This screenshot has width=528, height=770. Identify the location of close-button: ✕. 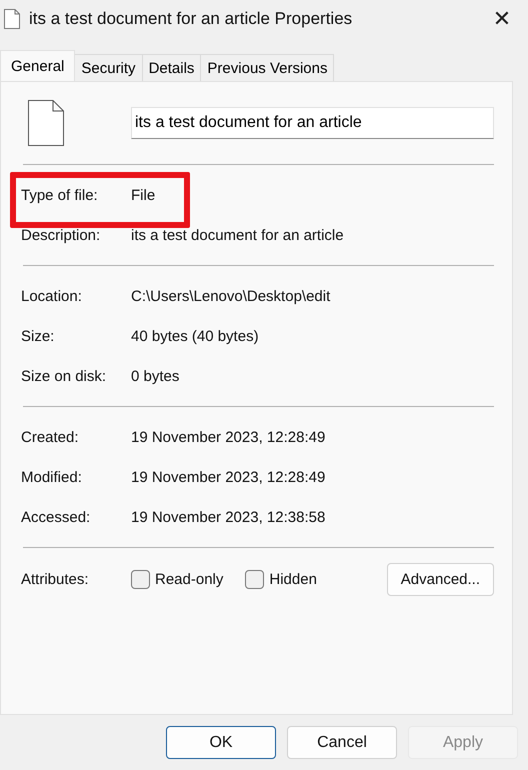
(502, 19).